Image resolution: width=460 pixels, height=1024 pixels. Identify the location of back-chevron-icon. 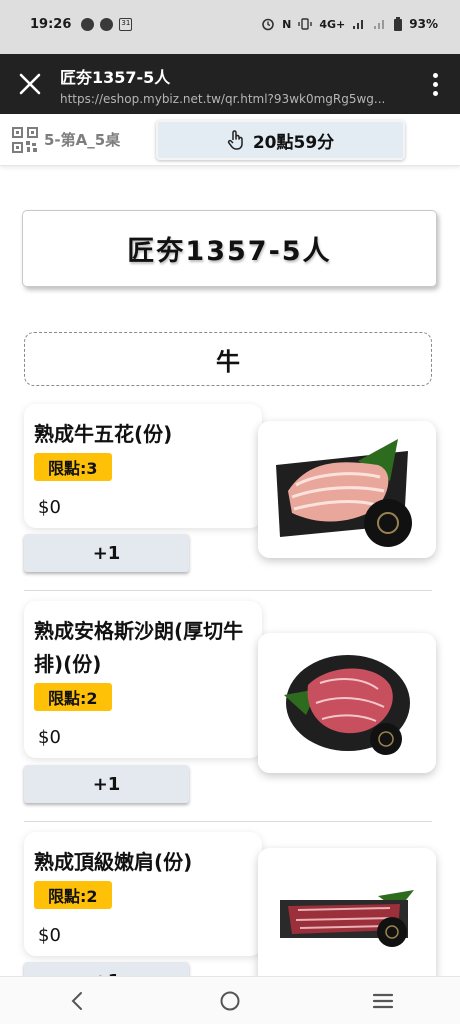
(76, 1000).